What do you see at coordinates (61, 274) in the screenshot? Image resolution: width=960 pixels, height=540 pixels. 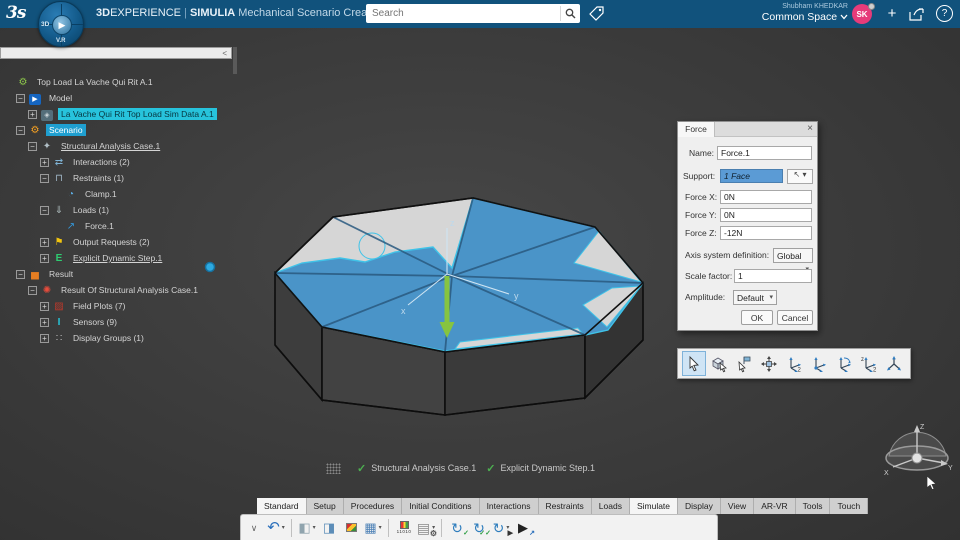 I see `tree-item-label: Result` at bounding box center [61, 274].